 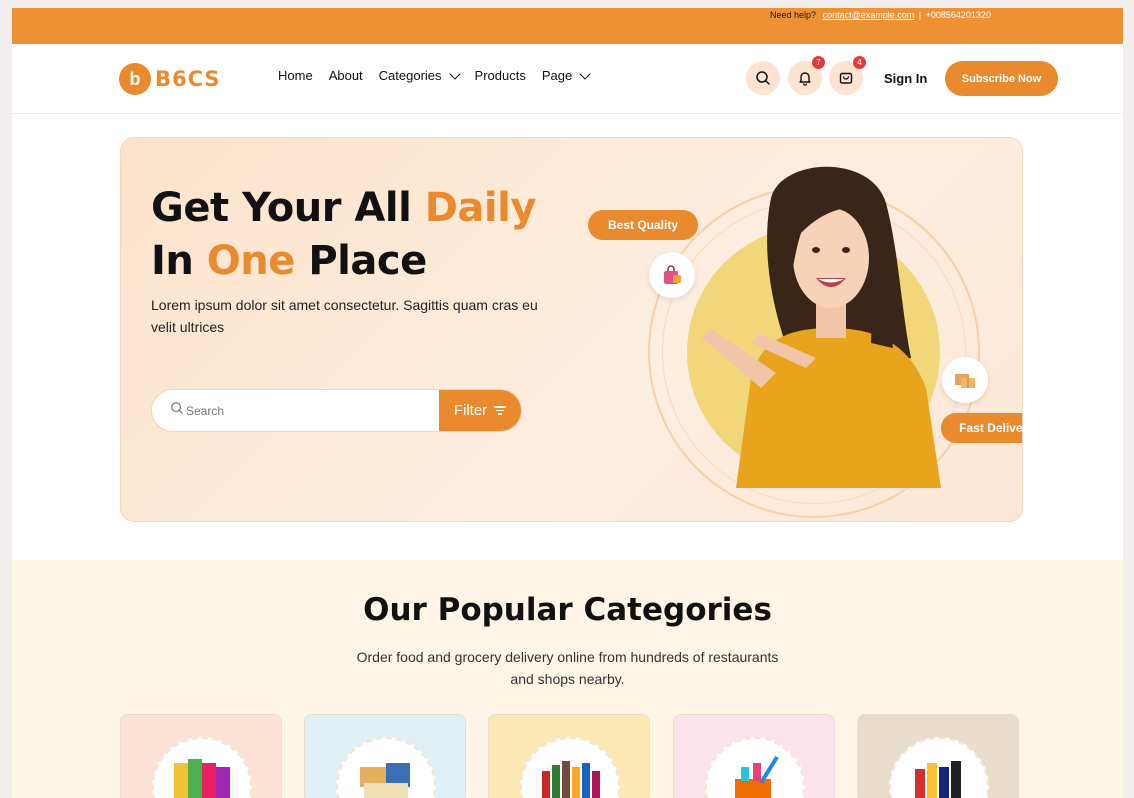 What do you see at coordinates (818, 62) in the screenshot?
I see `notifications-badge: 7` at bounding box center [818, 62].